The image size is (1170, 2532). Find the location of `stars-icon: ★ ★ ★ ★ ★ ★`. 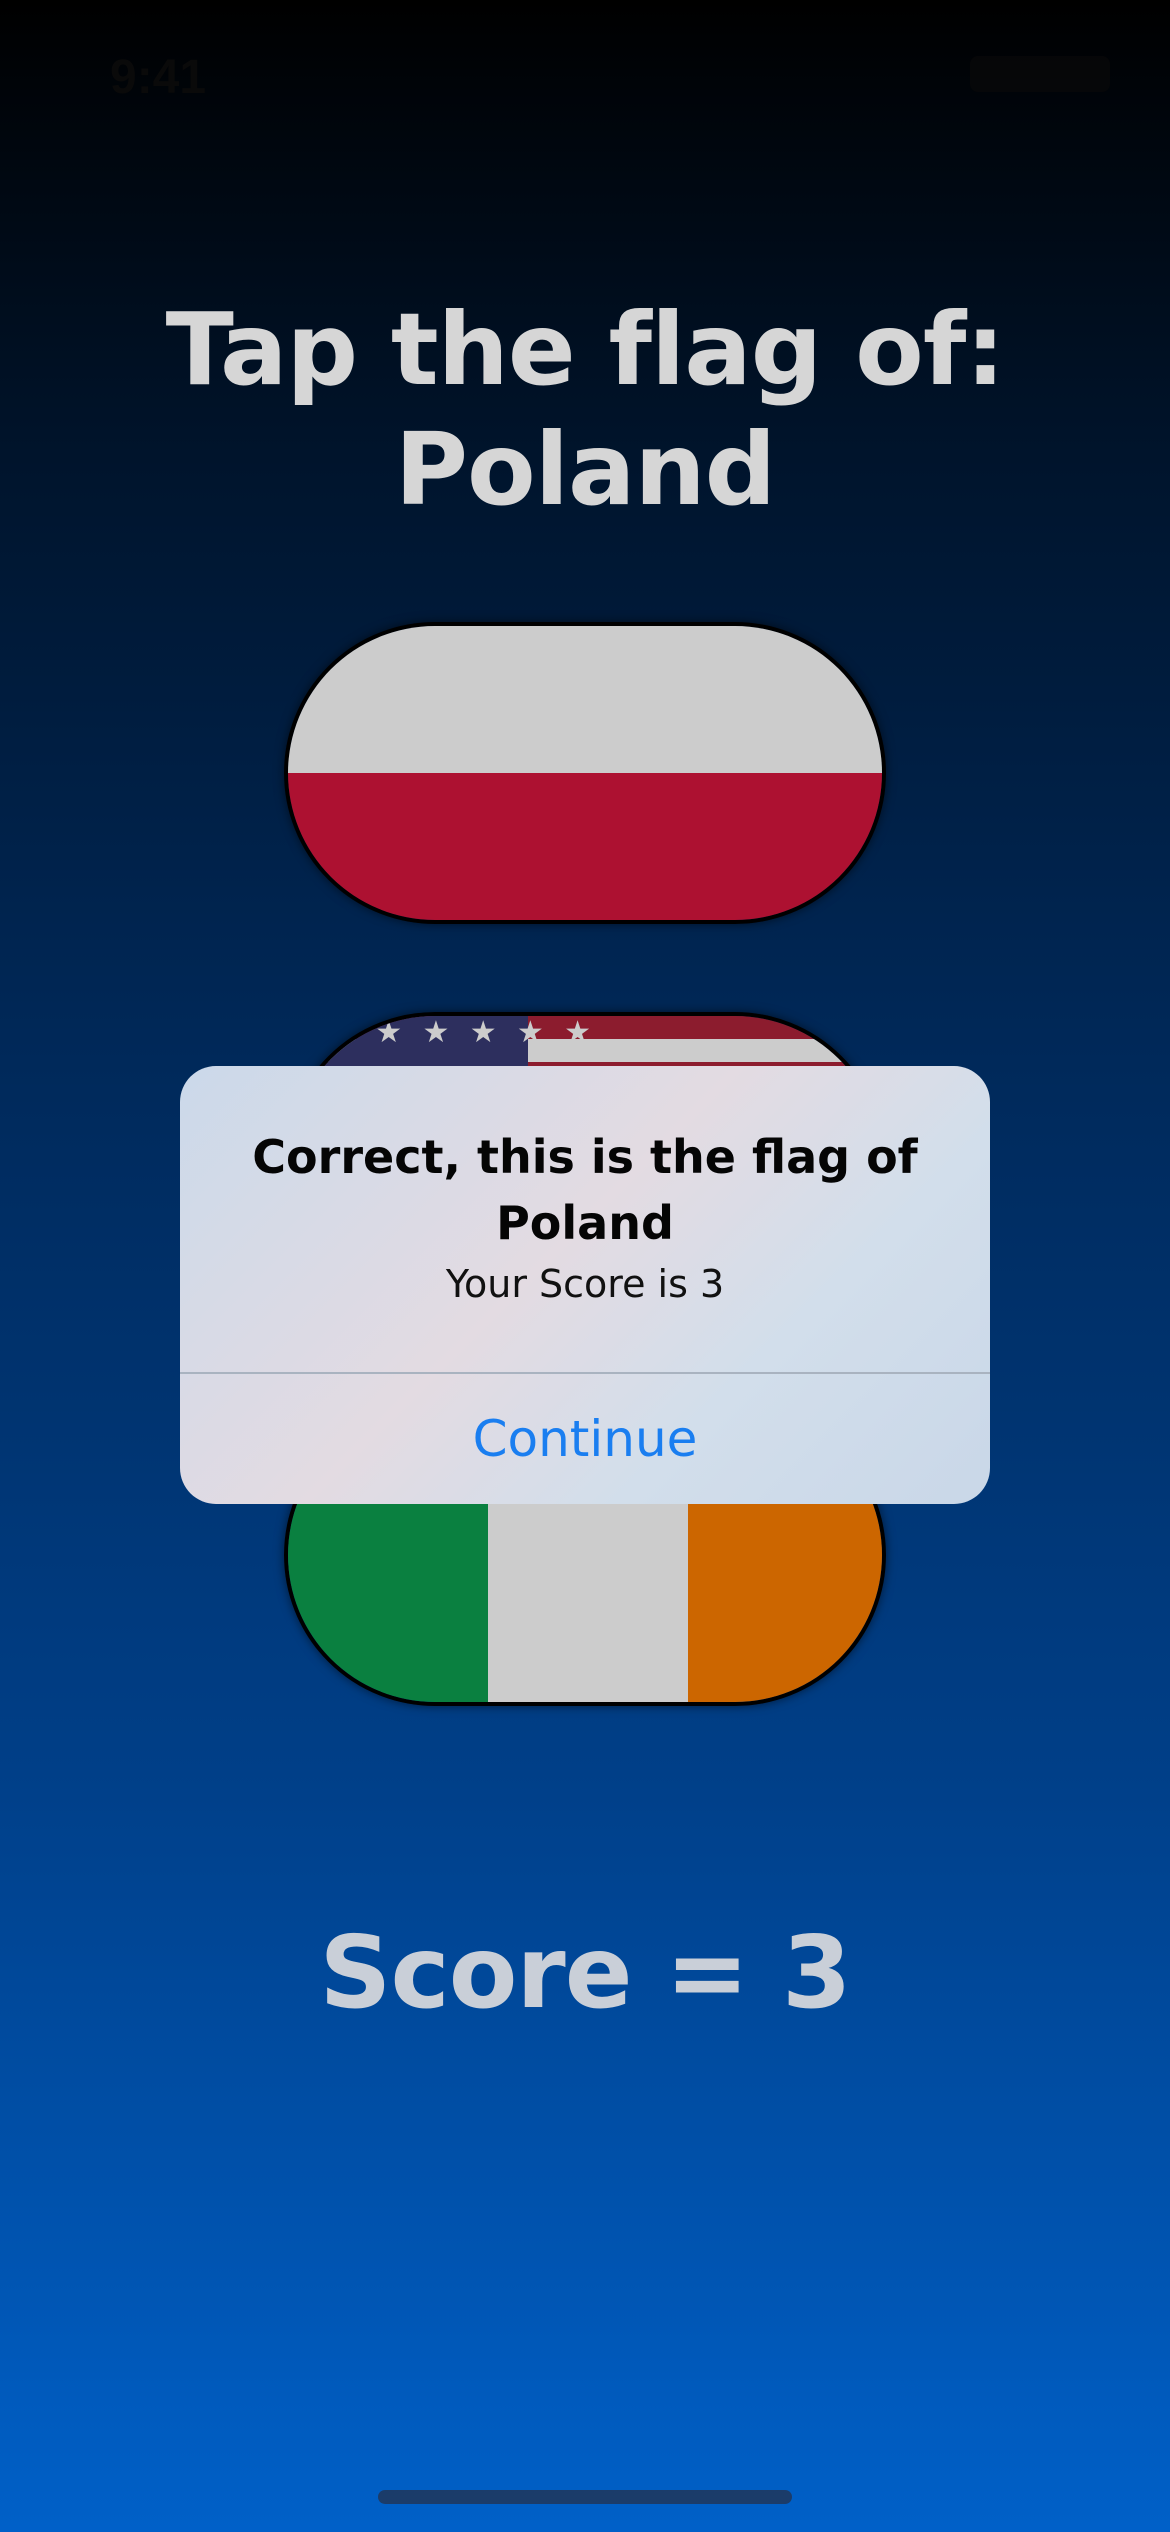

stars-icon: ★ ★ ★ ★ ★ ★ is located at coordinates (463, 1032).